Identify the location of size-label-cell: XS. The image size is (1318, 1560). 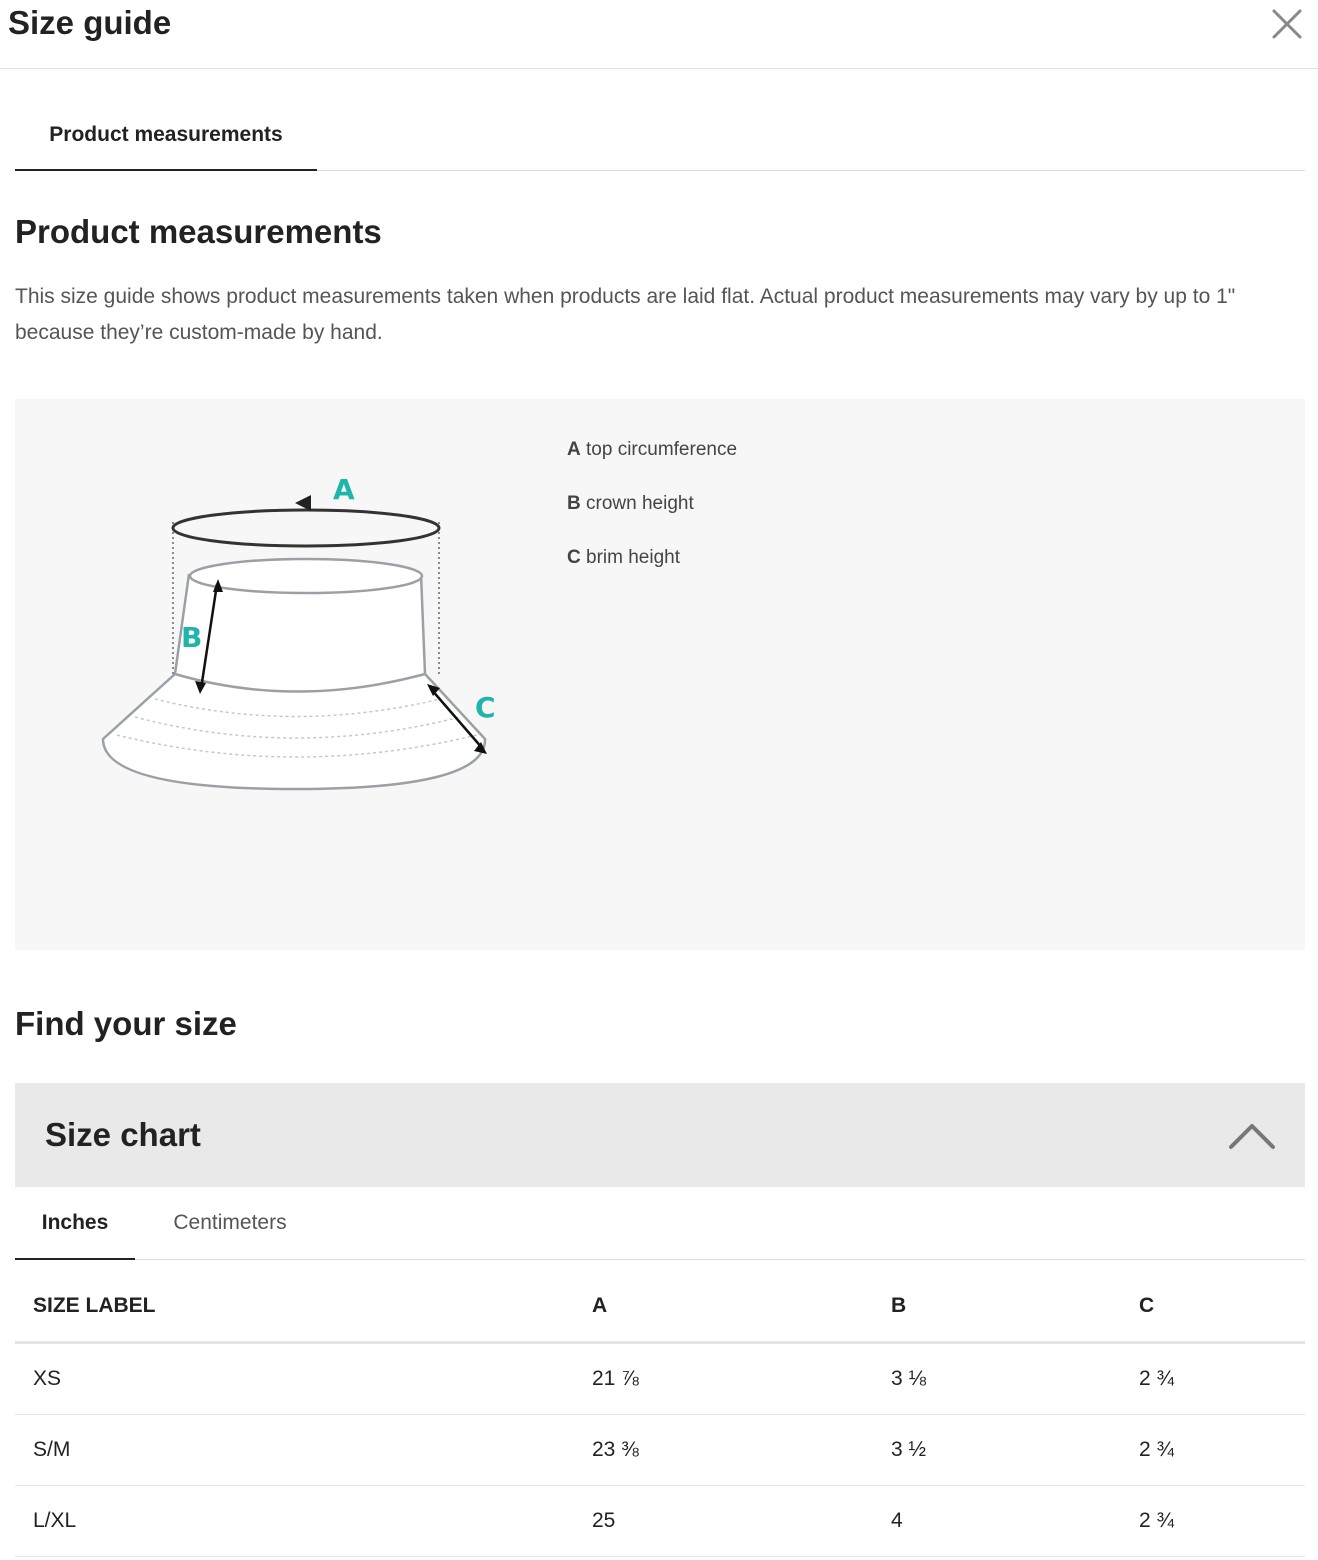
(294, 1378).